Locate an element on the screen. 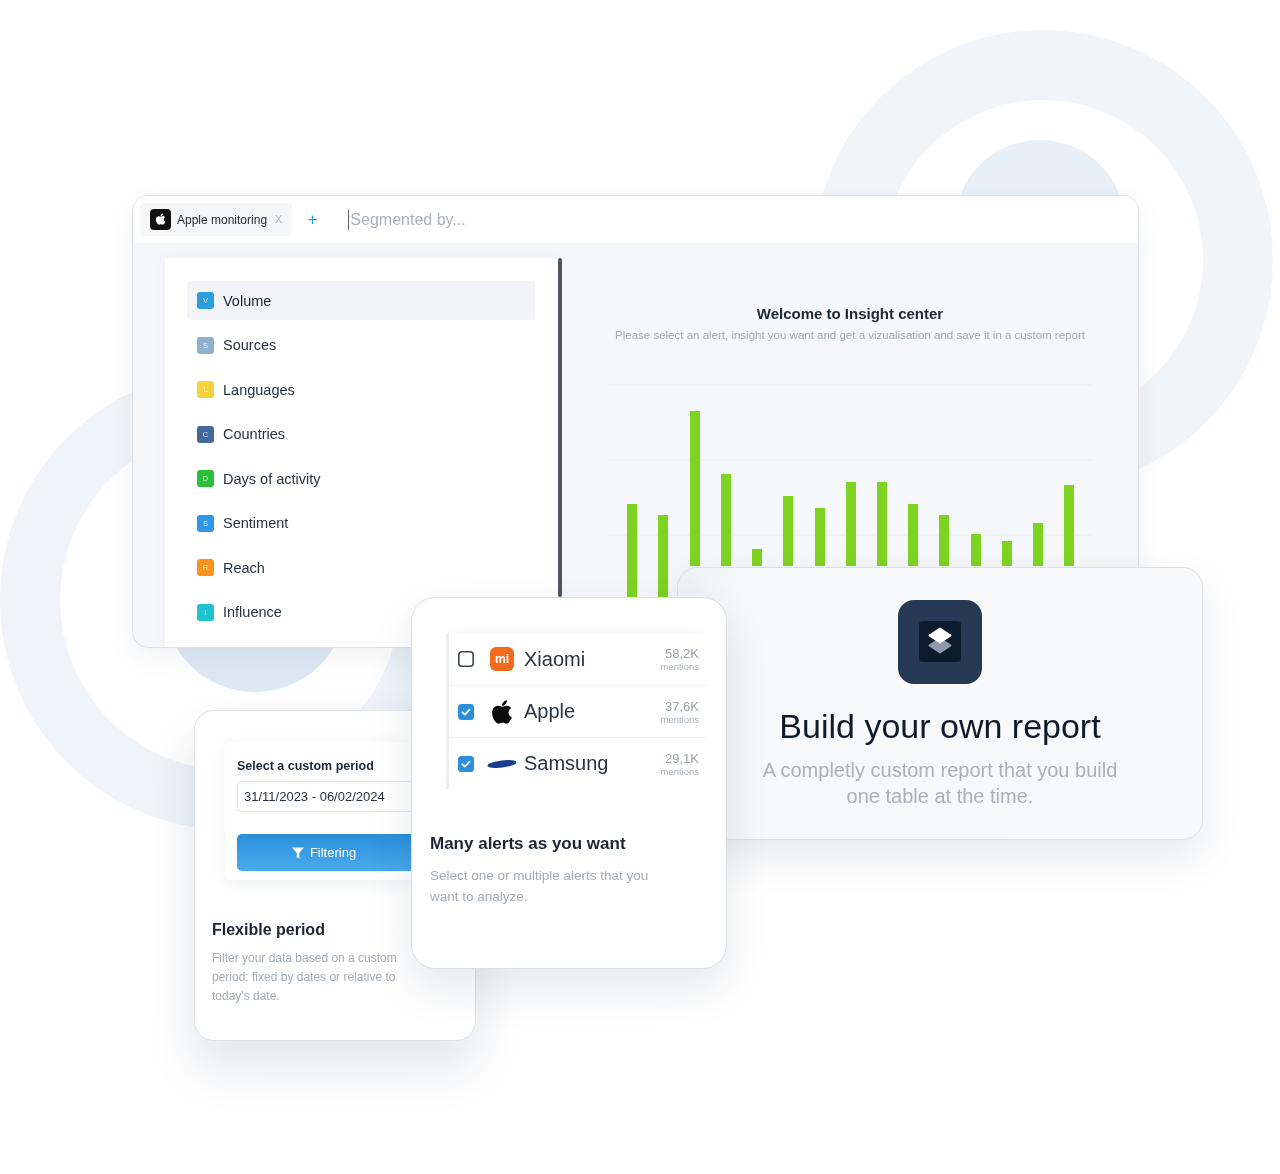 The width and height of the screenshot is (1280, 1174). oval-logo-icon is located at coordinates (502, 763).